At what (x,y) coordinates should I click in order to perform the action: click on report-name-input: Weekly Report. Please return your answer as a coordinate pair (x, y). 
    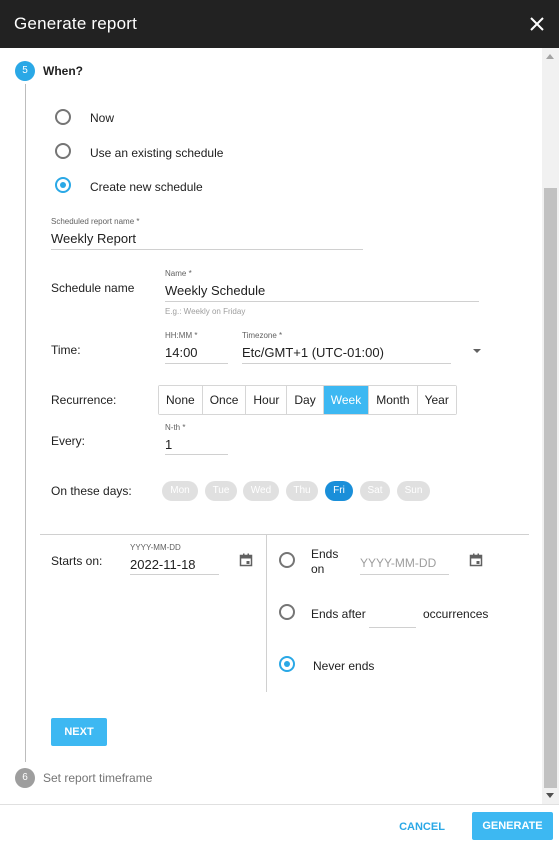
    Looking at the image, I should click on (93, 238).